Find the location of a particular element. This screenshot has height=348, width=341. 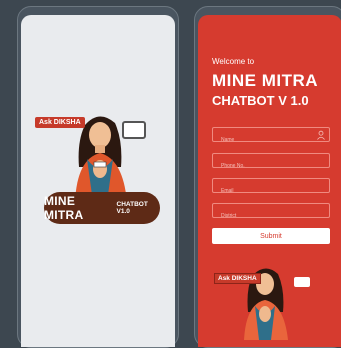

chat-bubble-icon-small is located at coordinates (302, 282).